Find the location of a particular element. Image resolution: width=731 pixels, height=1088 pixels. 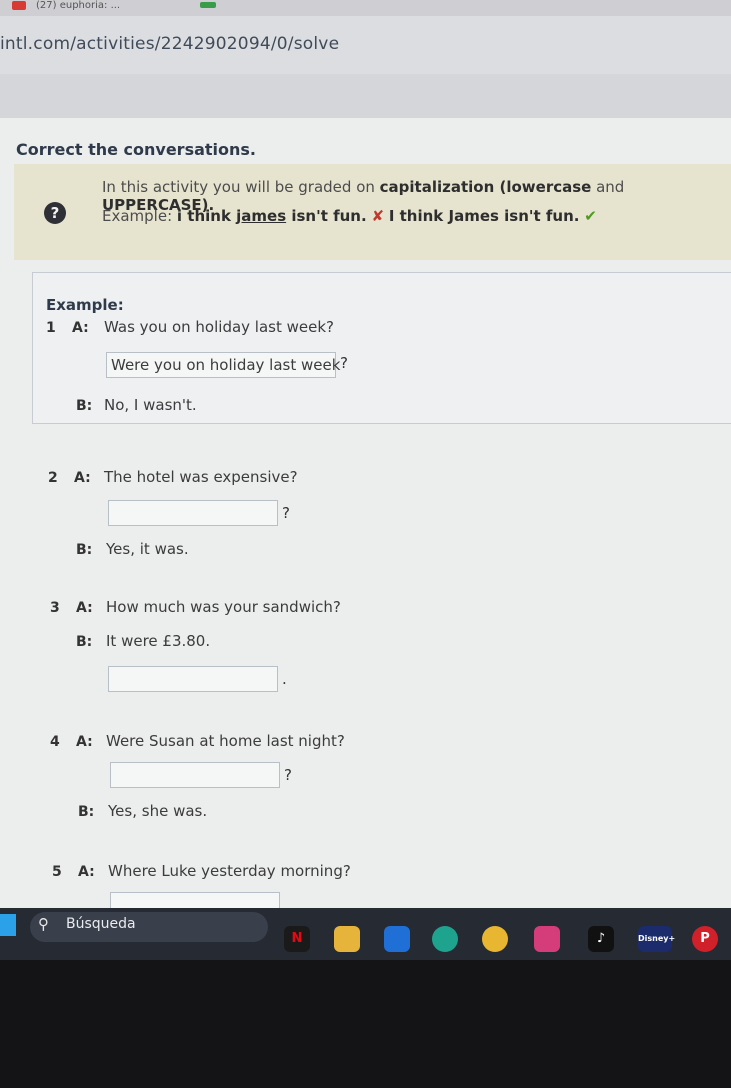

speaker-a-line: The hotel was expensive? is located at coordinates (201, 477).